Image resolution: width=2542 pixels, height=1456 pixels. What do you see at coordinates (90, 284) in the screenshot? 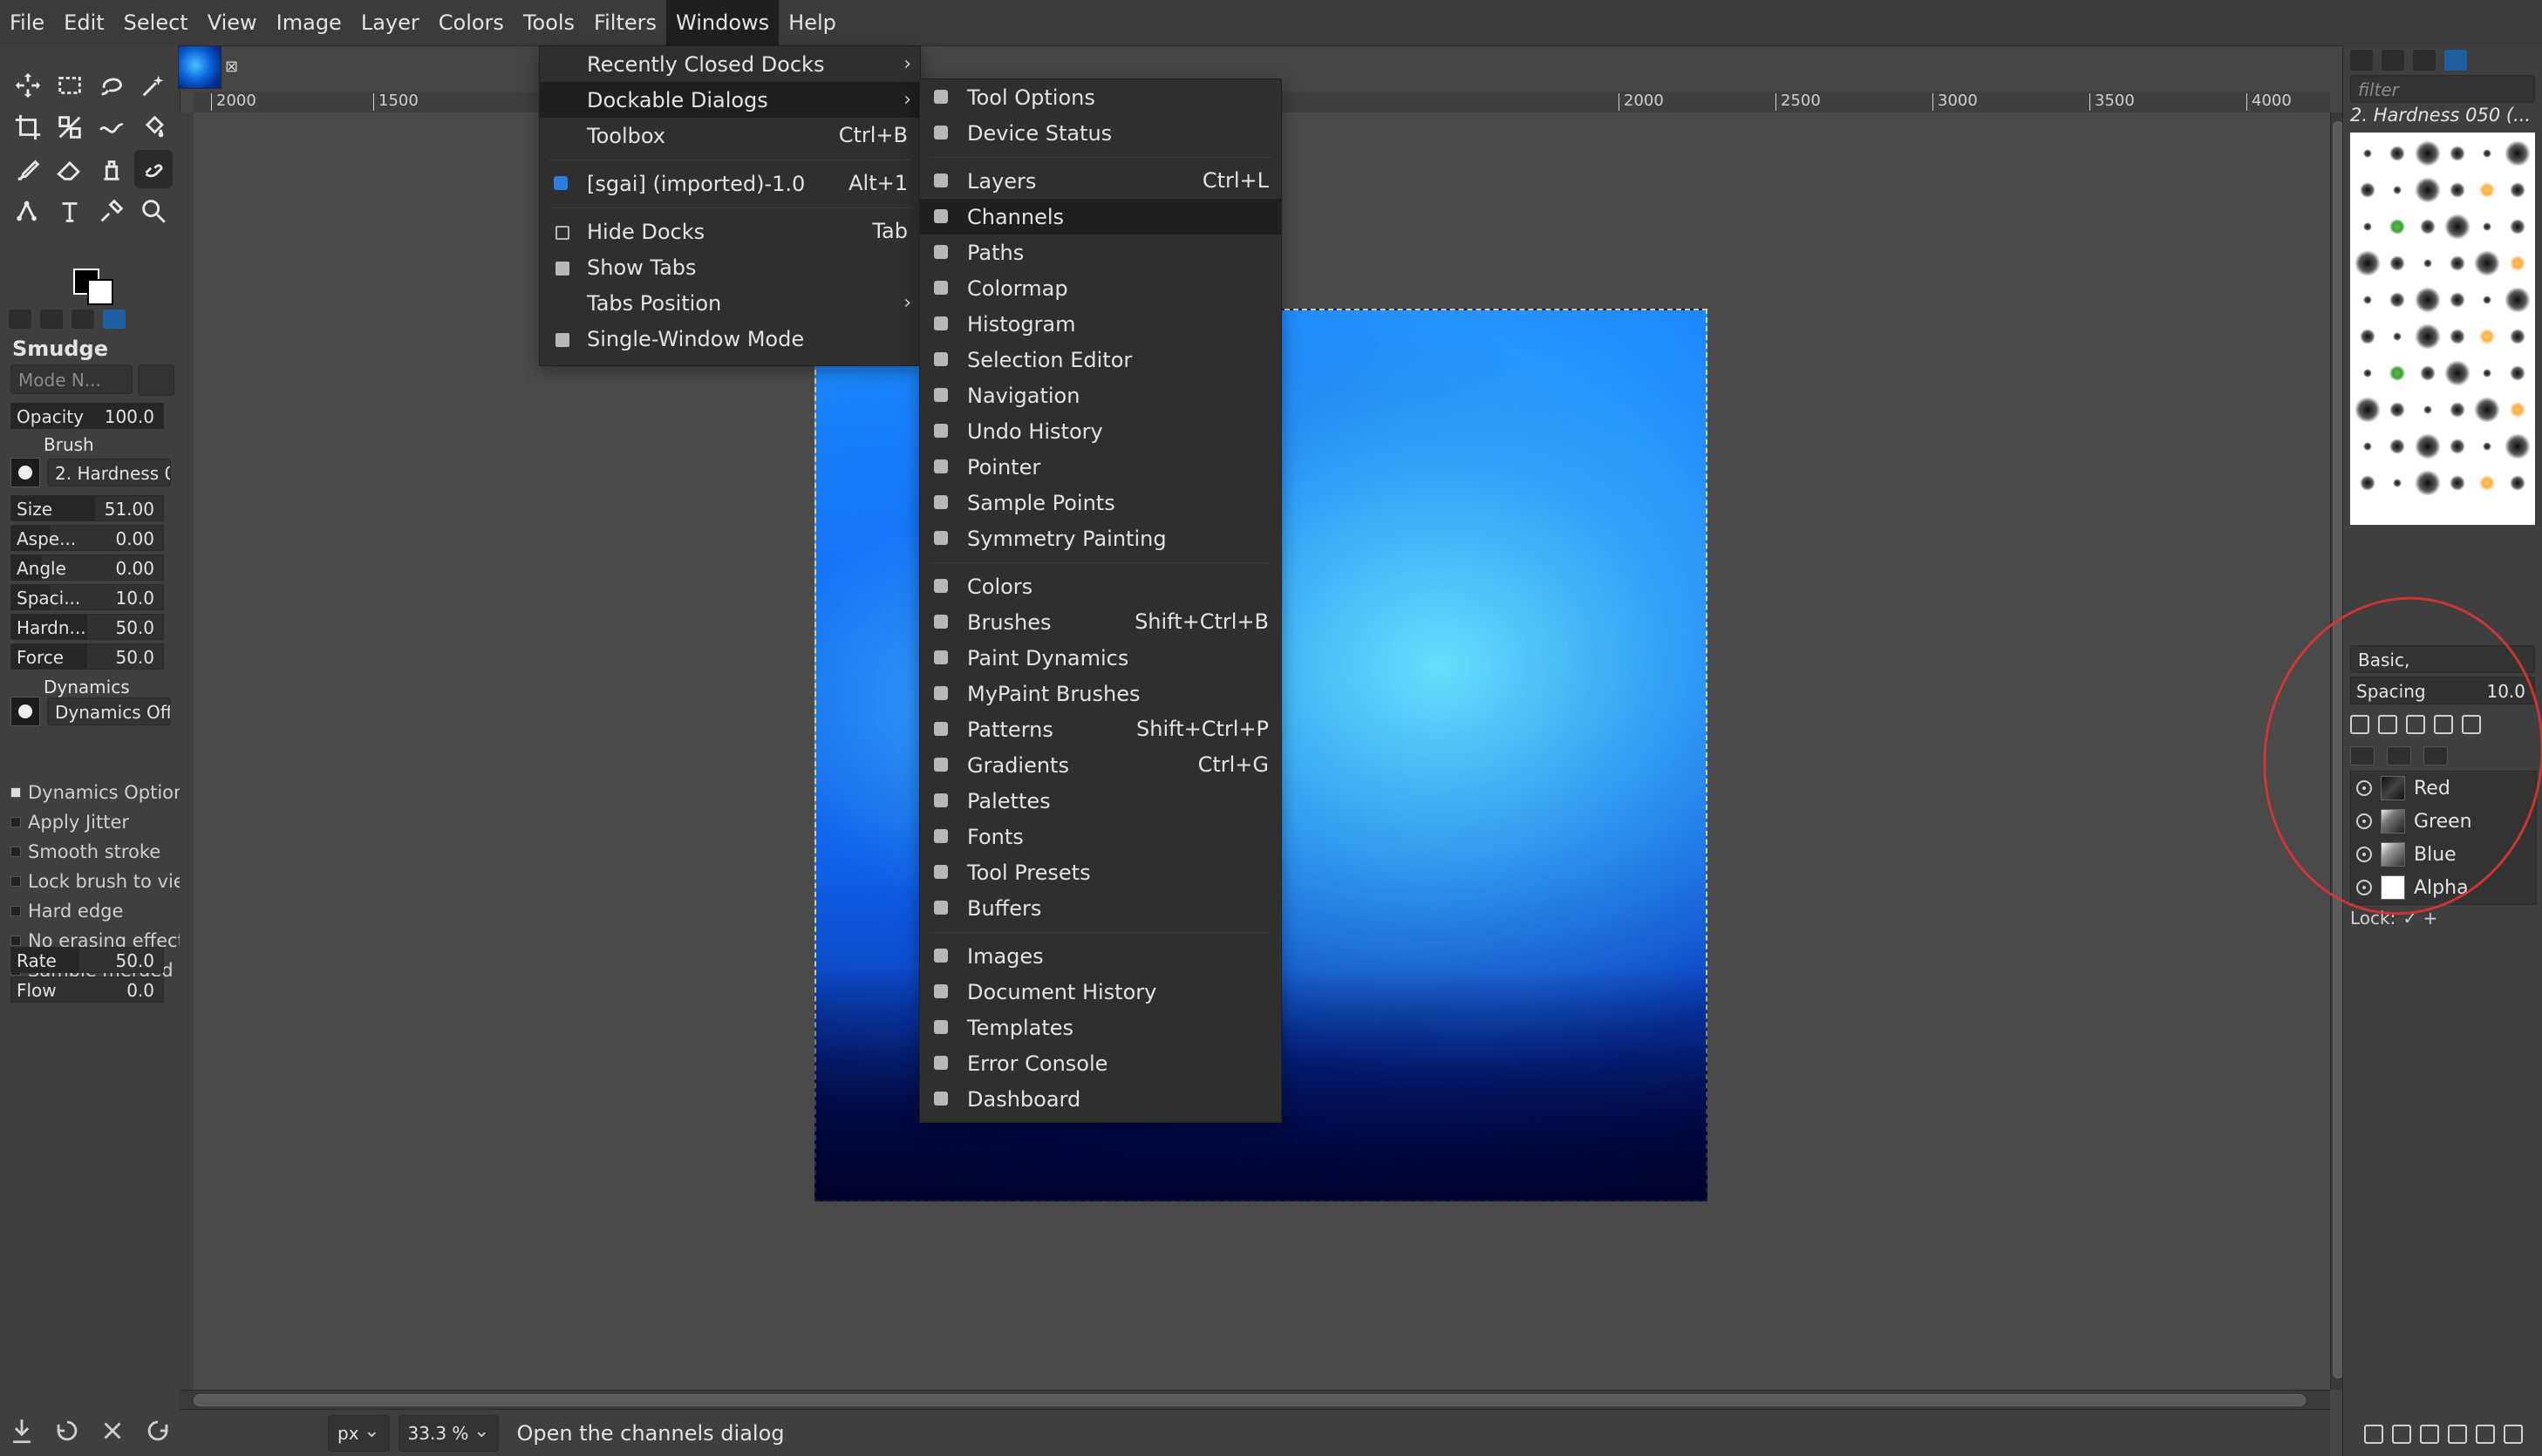
I see `foreground-background-colors` at bounding box center [90, 284].